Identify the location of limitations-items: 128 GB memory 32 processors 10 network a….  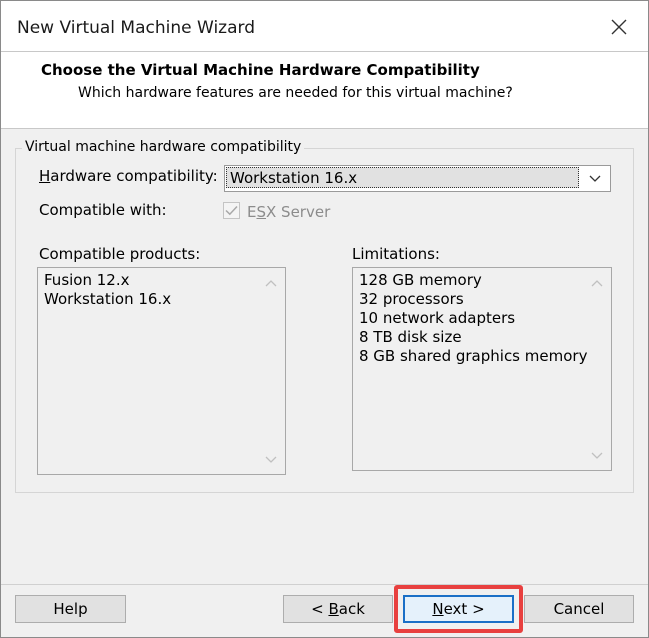
(470, 318).